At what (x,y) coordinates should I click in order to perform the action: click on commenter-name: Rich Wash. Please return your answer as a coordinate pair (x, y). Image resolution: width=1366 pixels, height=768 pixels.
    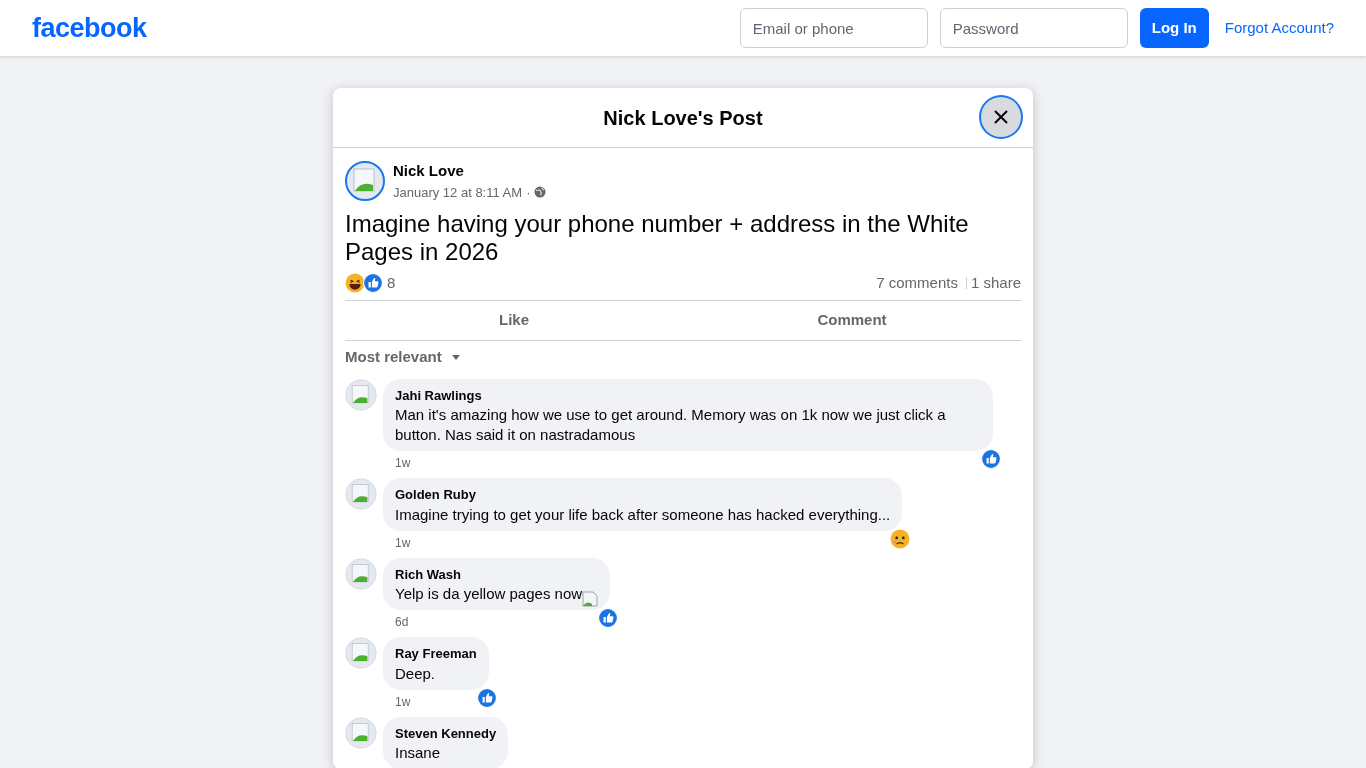
    Looking at the image, I should click on (428, 574).